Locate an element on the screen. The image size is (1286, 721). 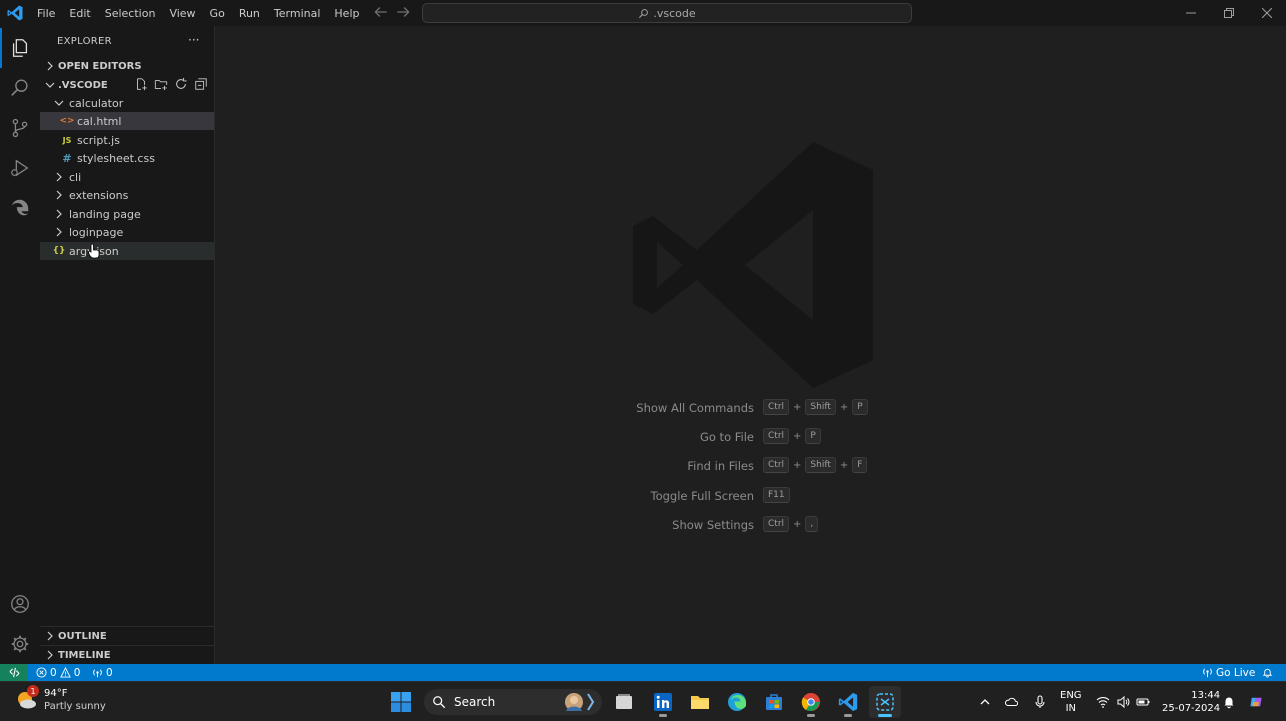
ports-status-button: 0 is located at coordinates (102, 672).